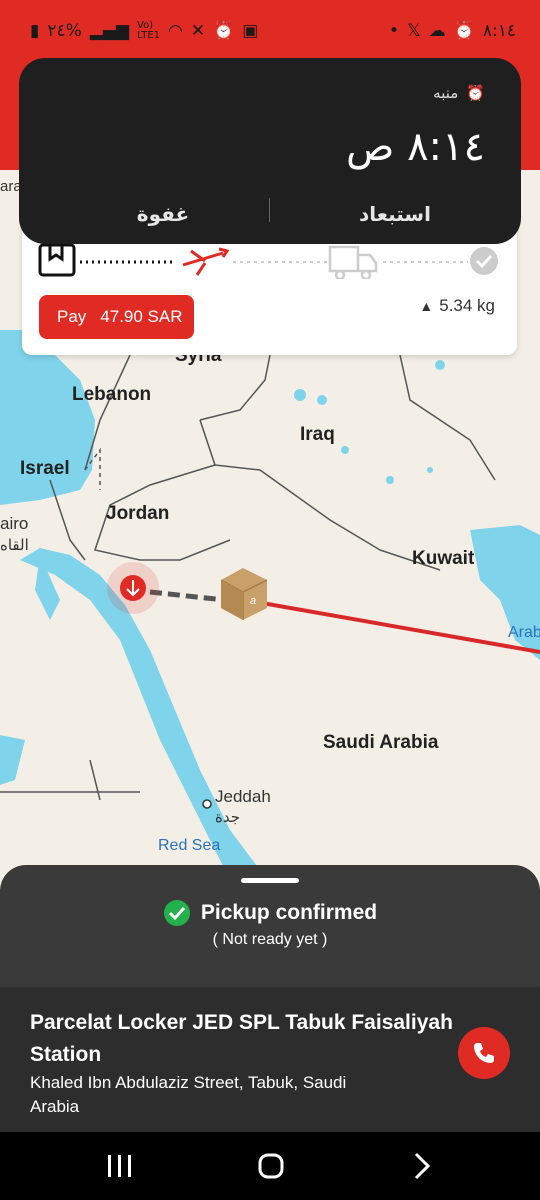 The height and width of the screenshot is (1200, 540). I want to click on x-app-icon: 𝕏, so click(414, 30).